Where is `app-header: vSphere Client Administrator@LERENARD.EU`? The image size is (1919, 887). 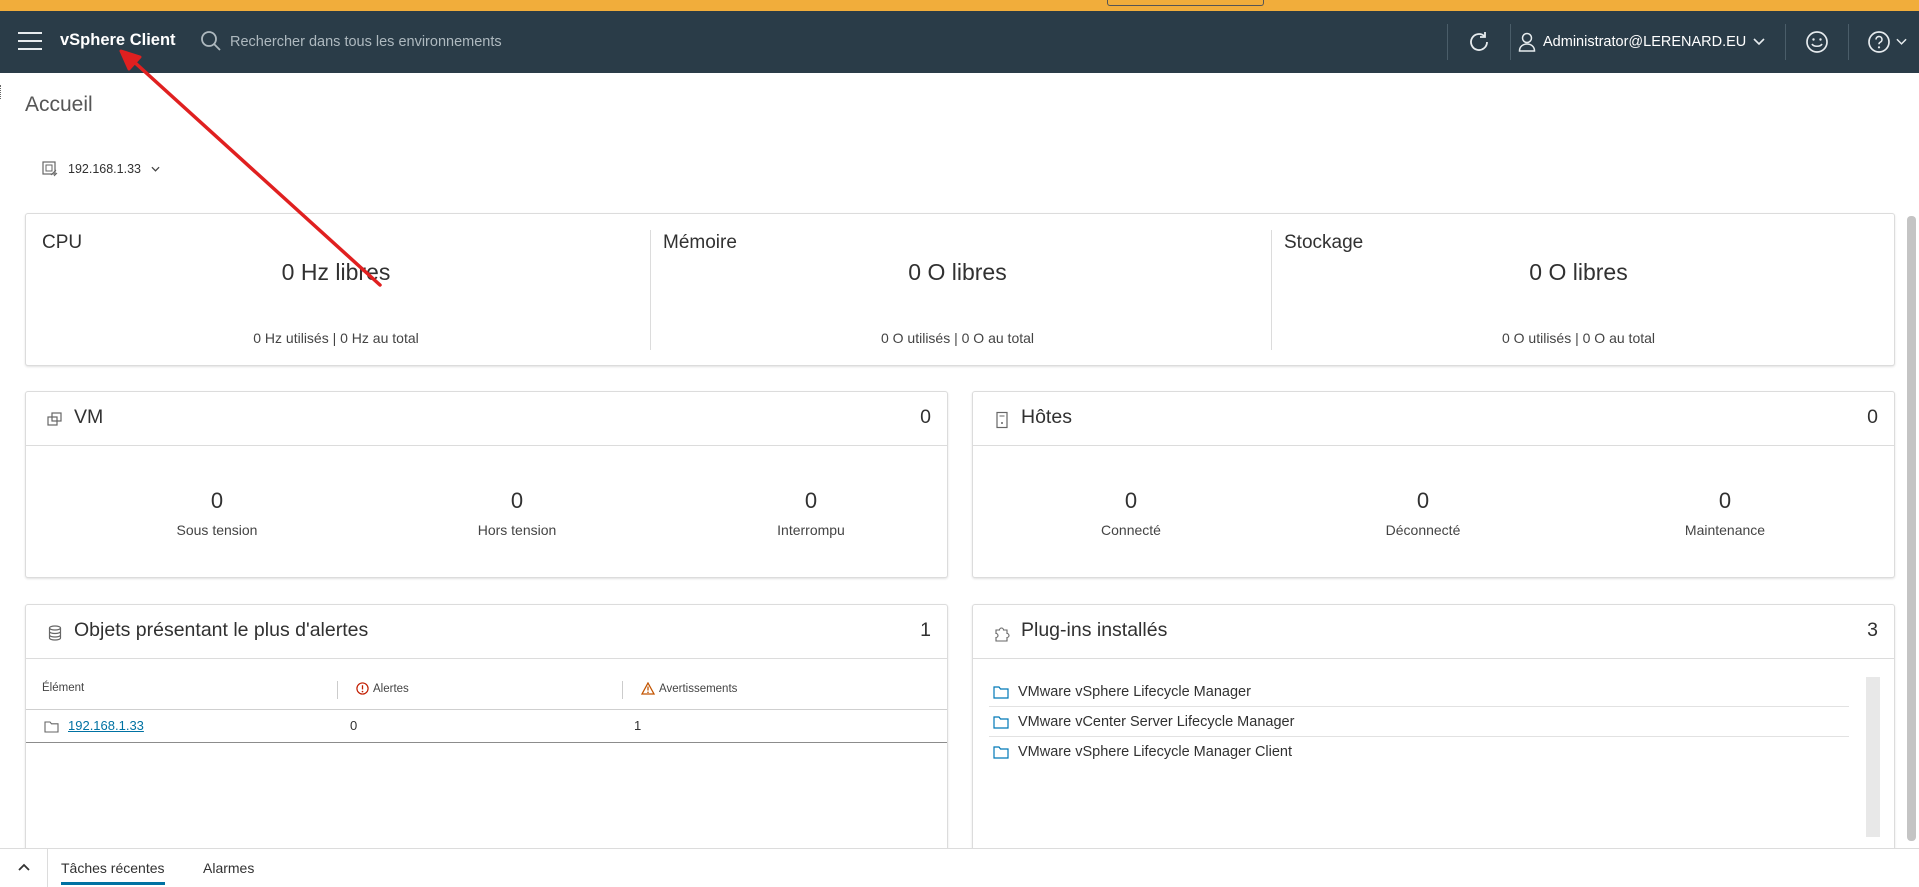
app-header: vSphere Client Administrator@LERENARD.EU is located at coordinates (959, 42).